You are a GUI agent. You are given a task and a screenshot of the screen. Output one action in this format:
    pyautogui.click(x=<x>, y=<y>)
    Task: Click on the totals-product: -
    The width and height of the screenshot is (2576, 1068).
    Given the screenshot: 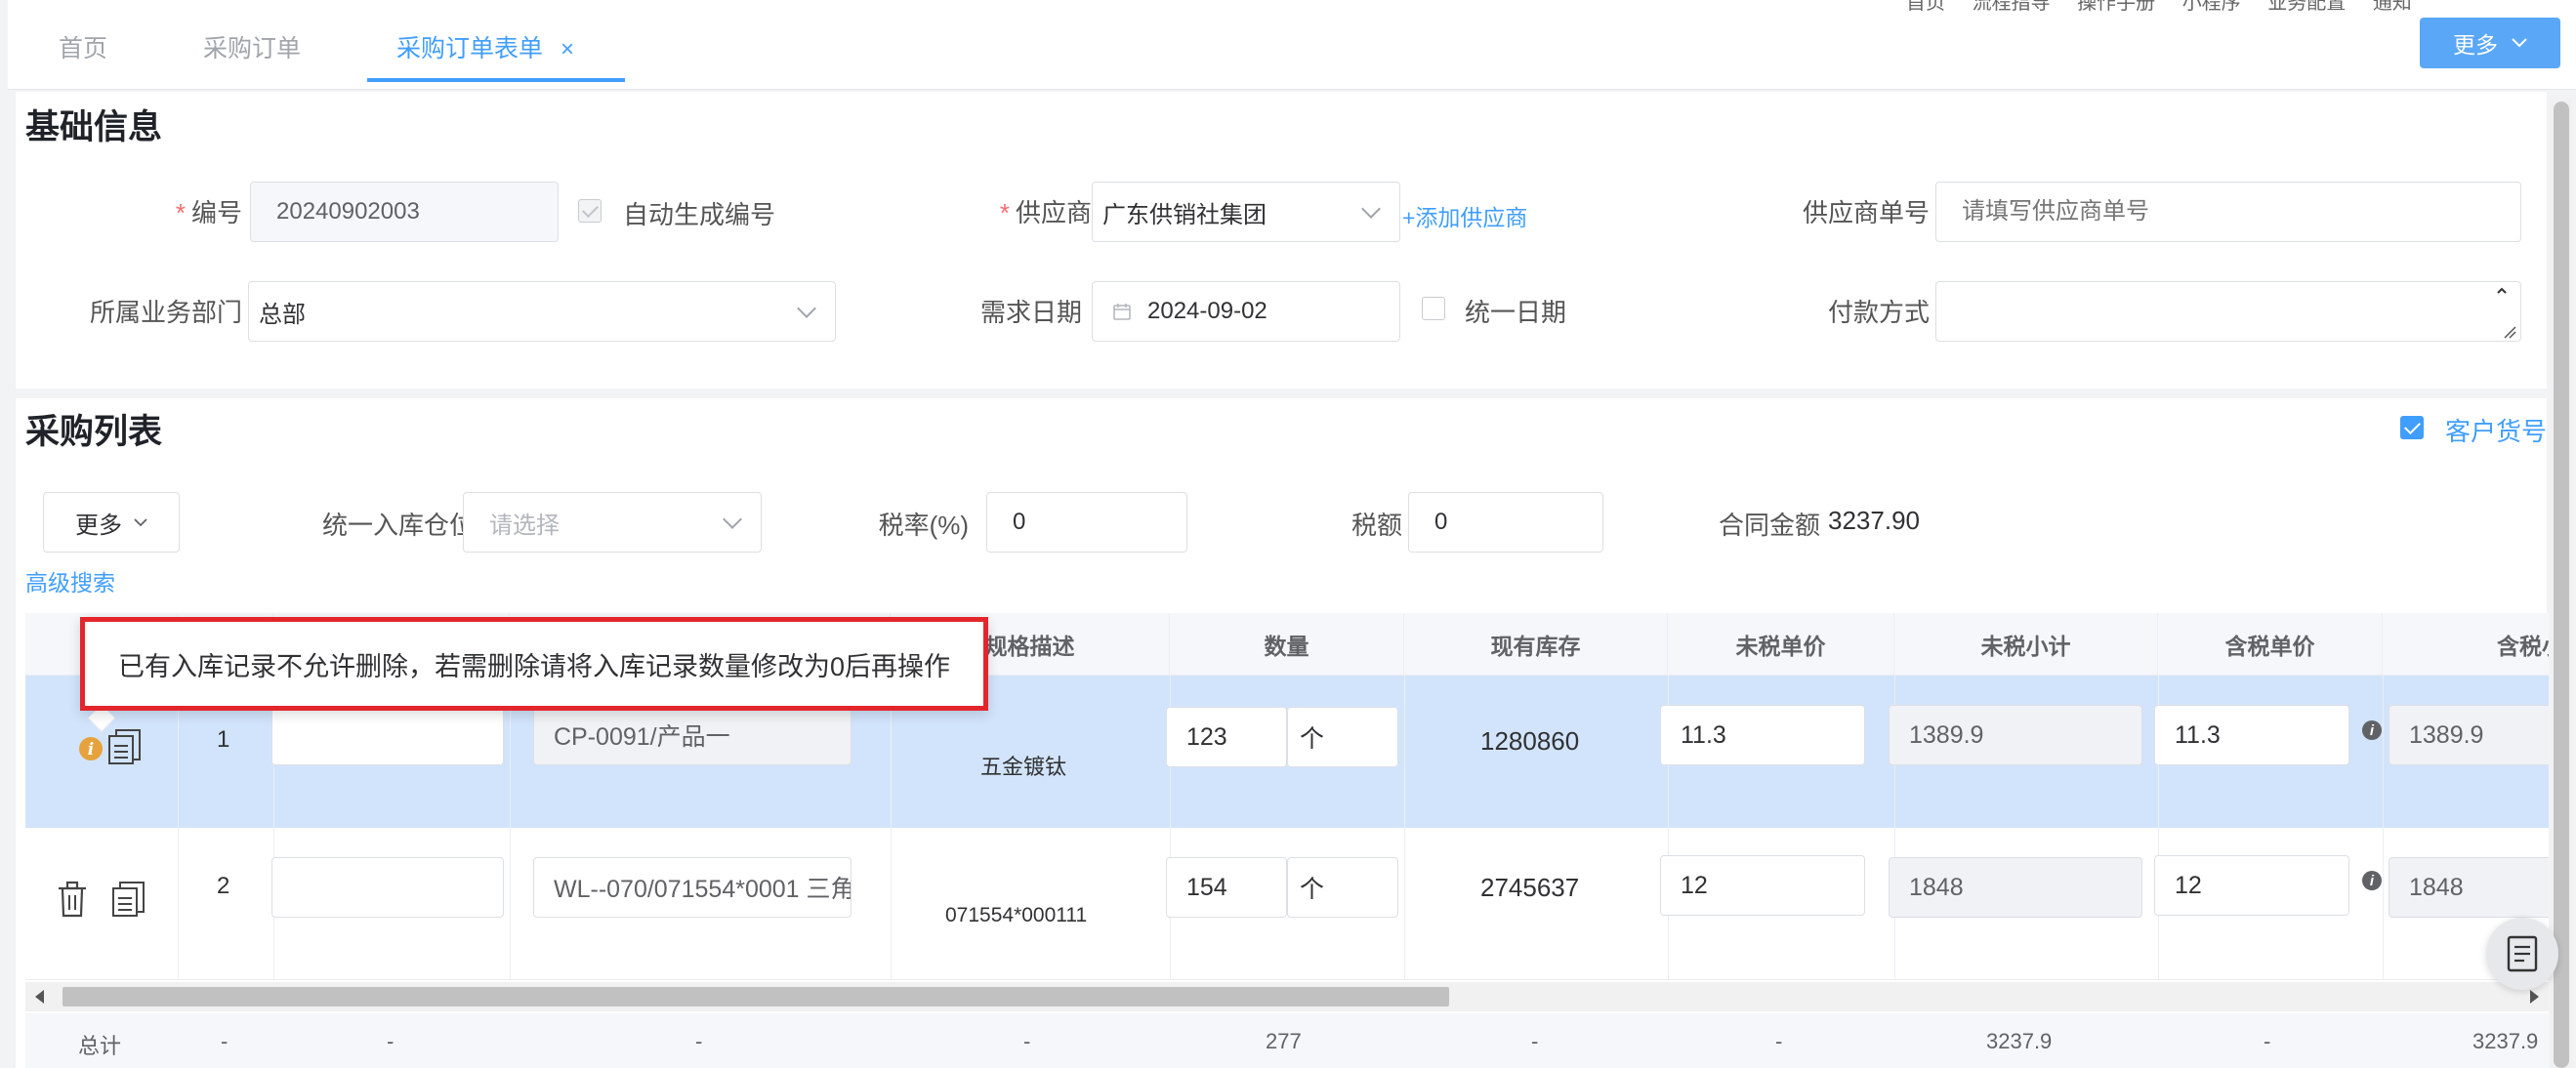 What is the action you would take?
    pyautogui.click(x=699, y=1041)
    